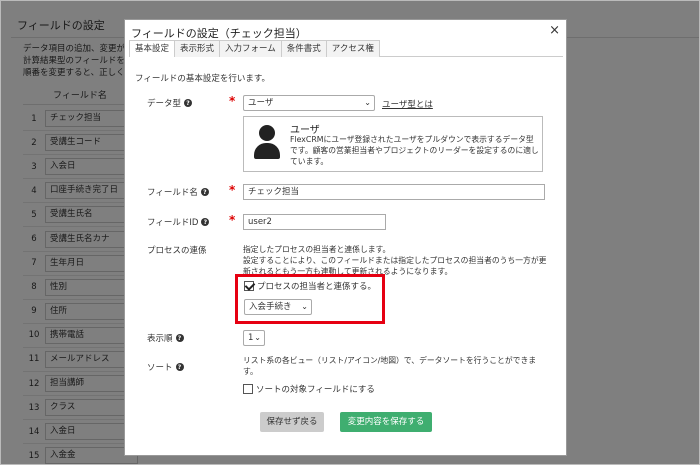 Image resolution: width=700 pixels, height=465 pixels. I want to click on user-icon, so click(267, 142).